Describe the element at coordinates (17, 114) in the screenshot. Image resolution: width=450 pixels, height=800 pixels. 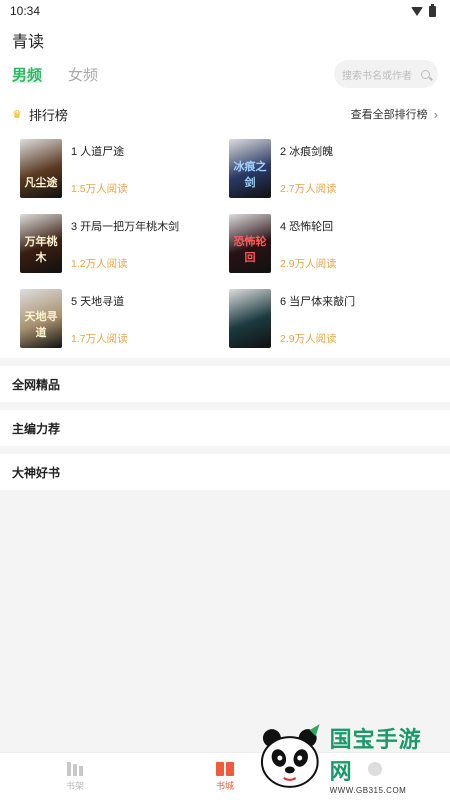
I see `crown-icon: ♛` at that location.